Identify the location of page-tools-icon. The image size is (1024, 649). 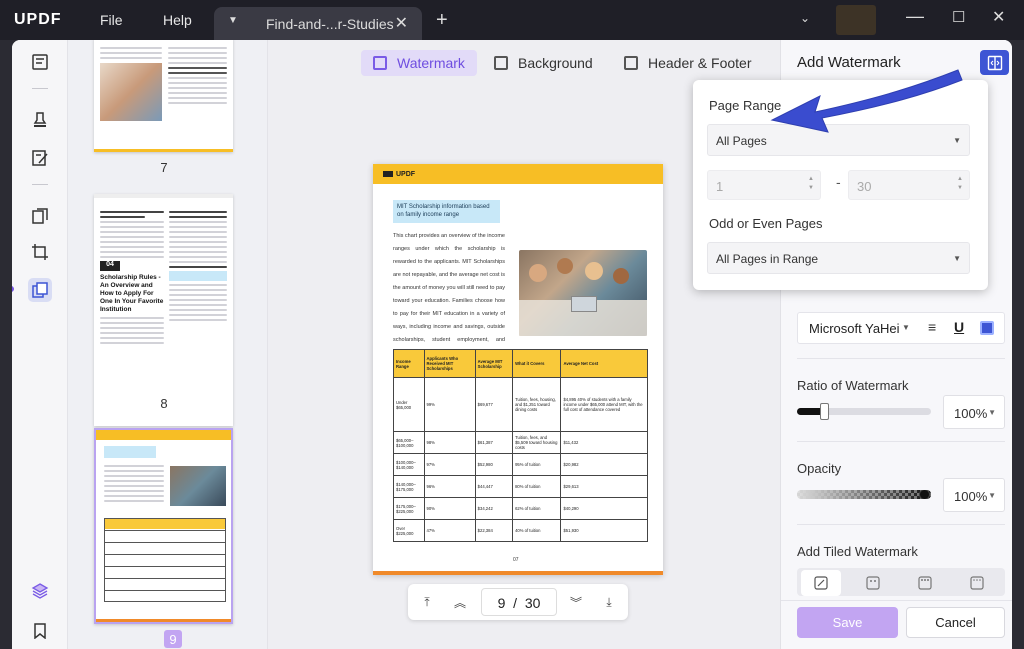
(40, 290).